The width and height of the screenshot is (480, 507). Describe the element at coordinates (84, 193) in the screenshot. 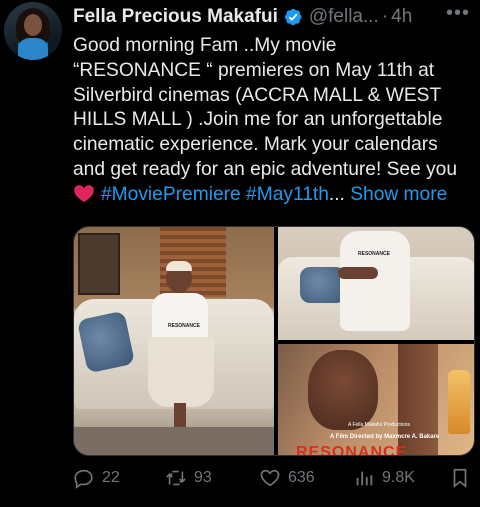

I see `heart-emoji-icon` at that location.